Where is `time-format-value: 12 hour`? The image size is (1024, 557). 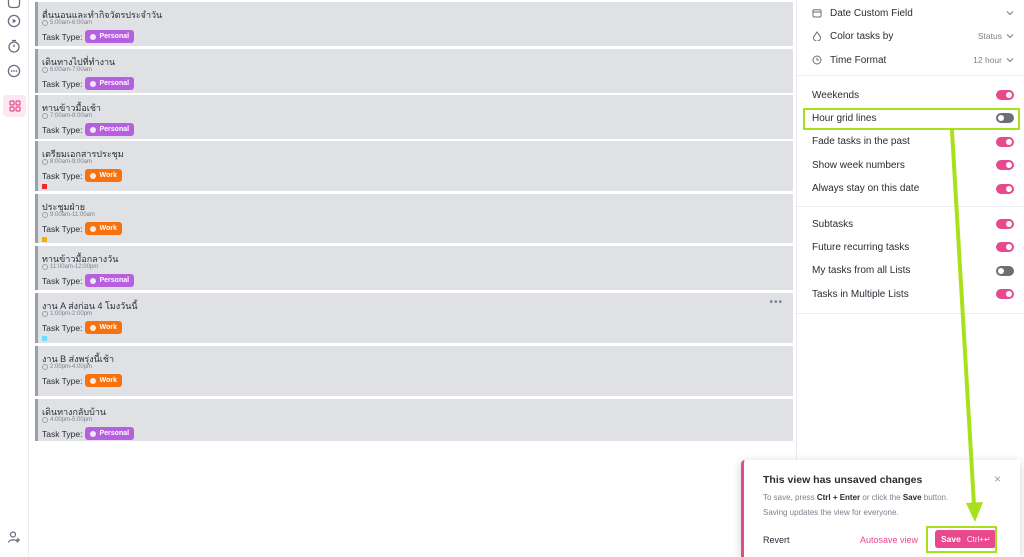
time-format-value: 12 hour is located at coordinates (987, 60).